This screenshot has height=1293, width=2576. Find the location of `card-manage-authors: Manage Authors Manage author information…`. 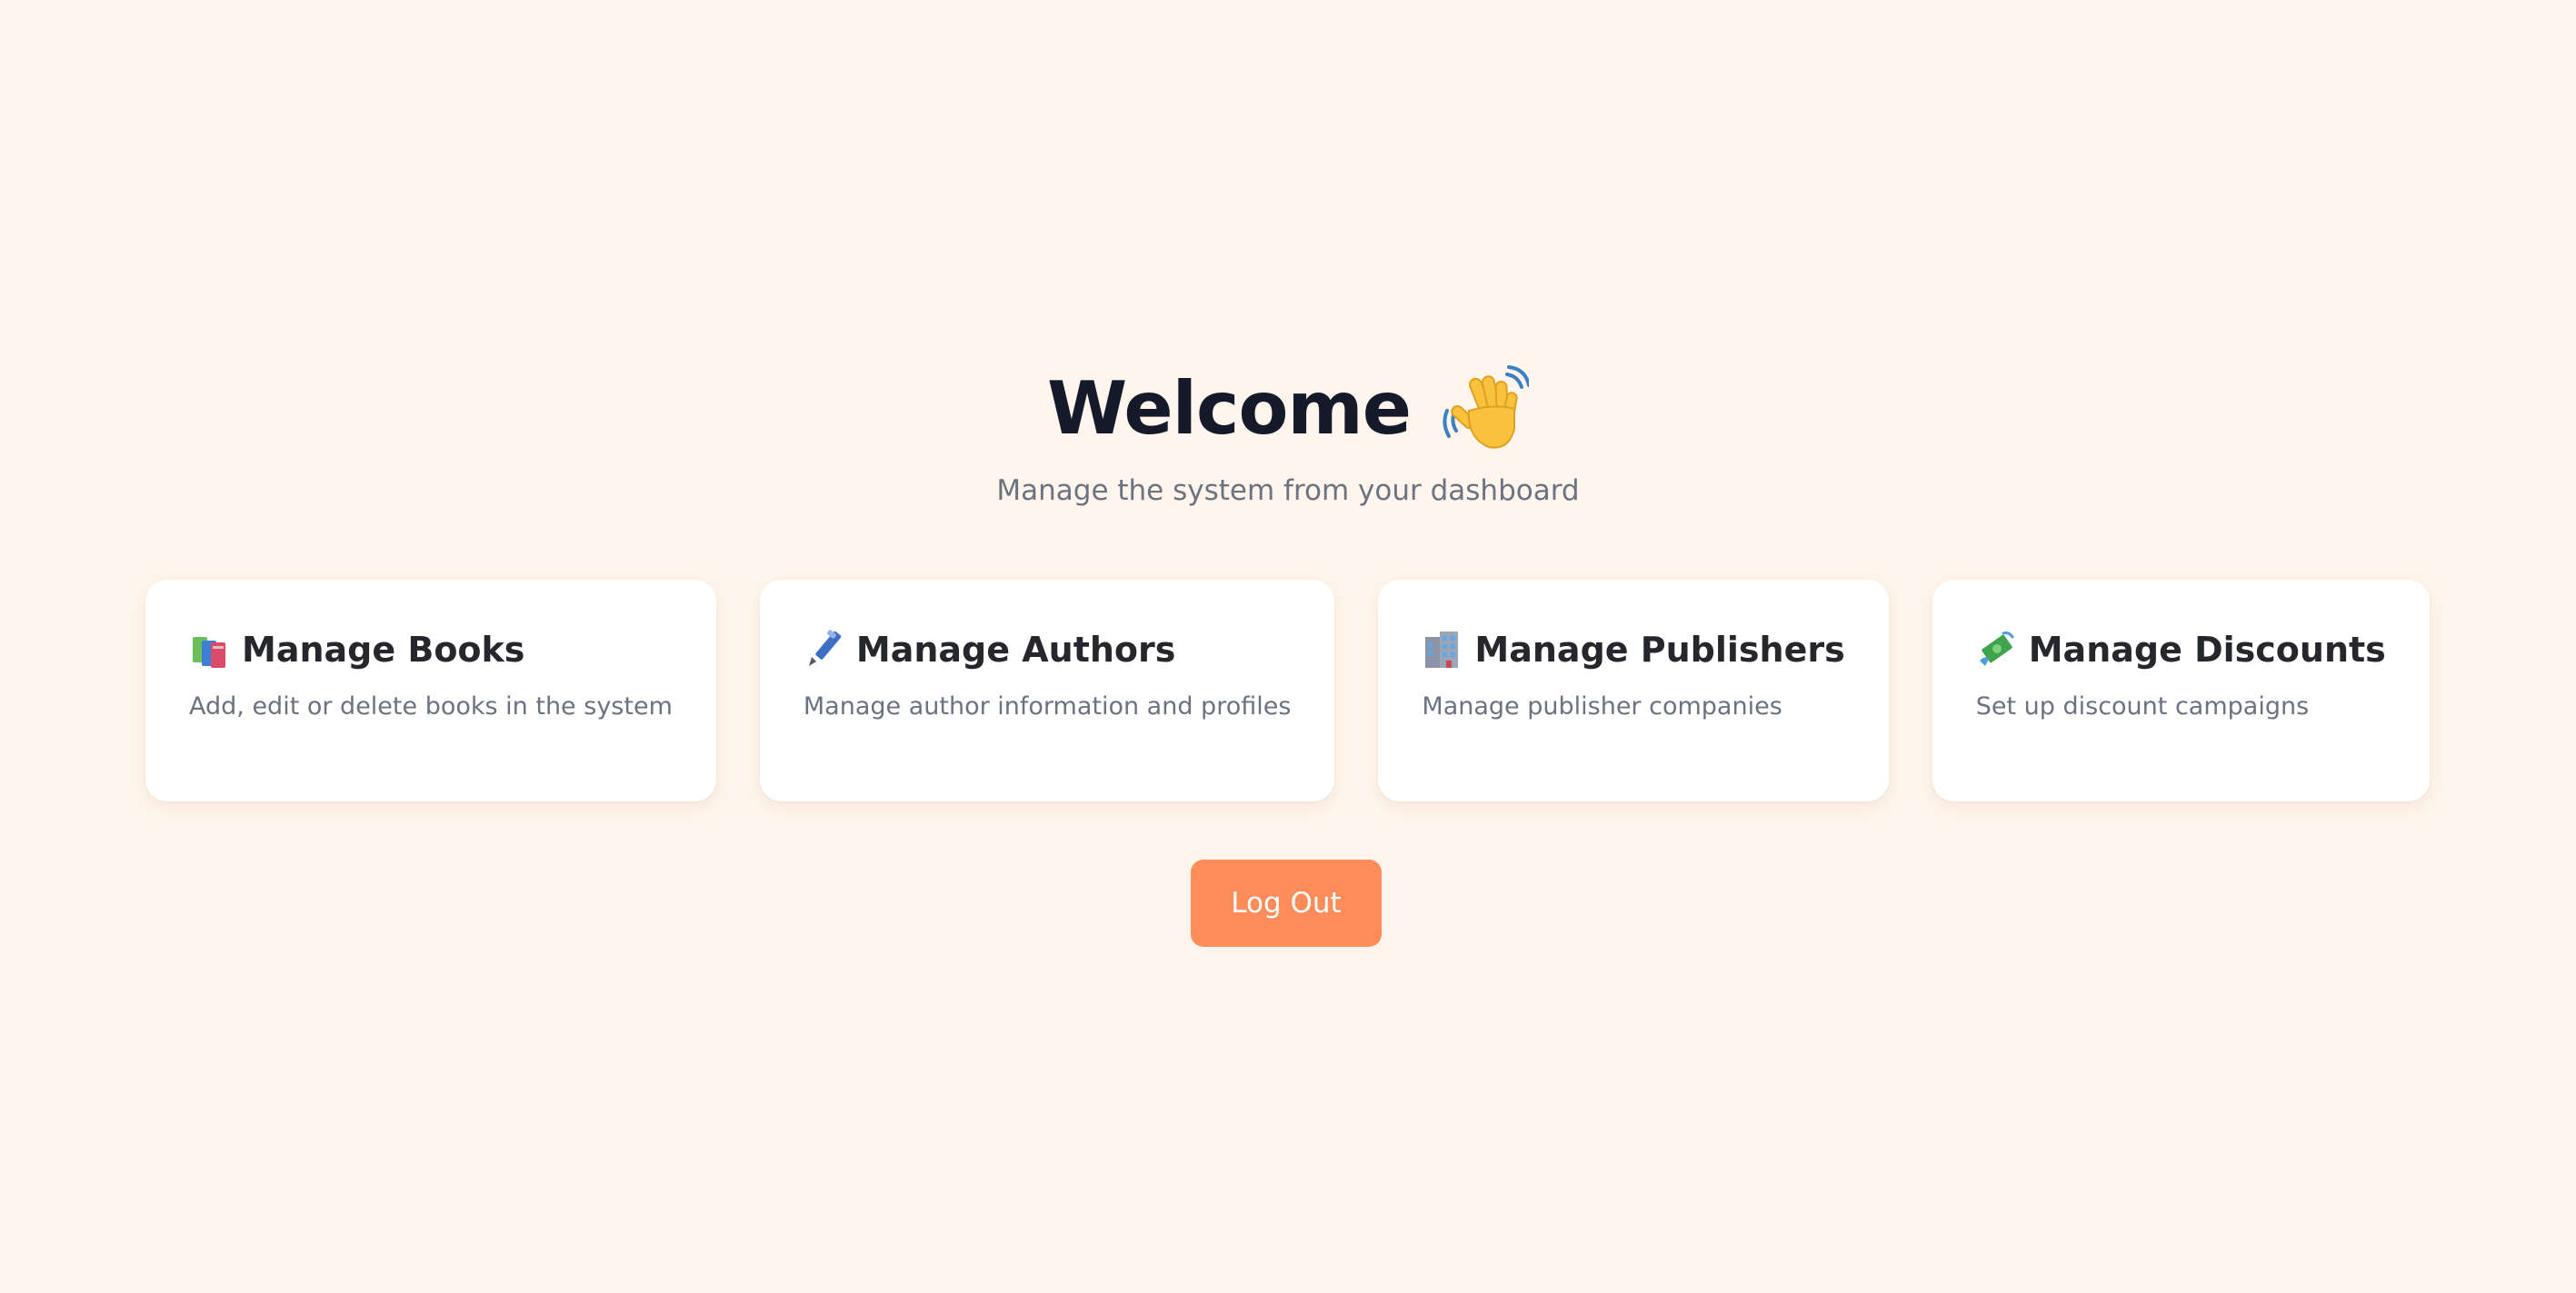

card-manage-authors: Manage Authors Manage author information… is located at coordinates (1047, 690).